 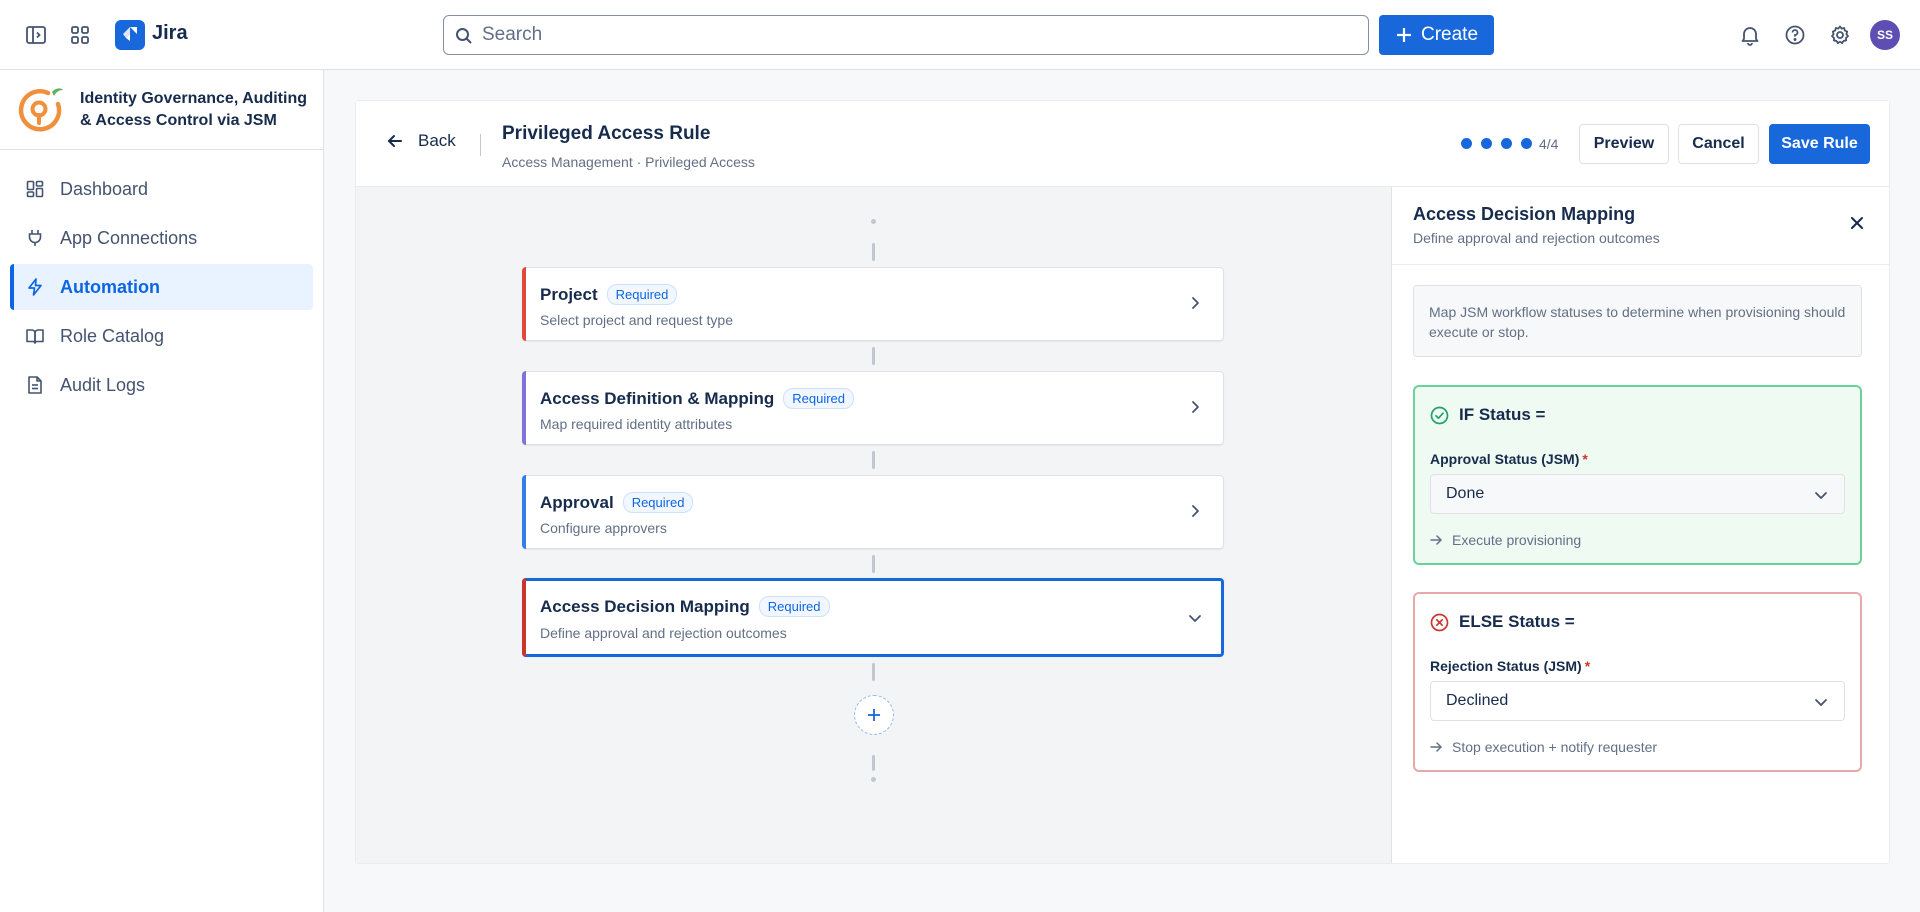 What do you see at coordinates (1795, 35) in the screenshot?
I see `help-icon` at bounding box center [1795, 35].